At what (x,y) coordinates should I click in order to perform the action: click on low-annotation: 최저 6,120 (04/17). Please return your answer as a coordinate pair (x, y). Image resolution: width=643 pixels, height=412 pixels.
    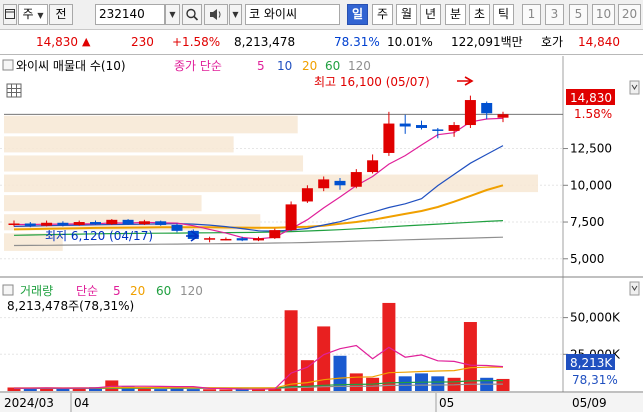
    Looking at the image, I should click on (99, 236).